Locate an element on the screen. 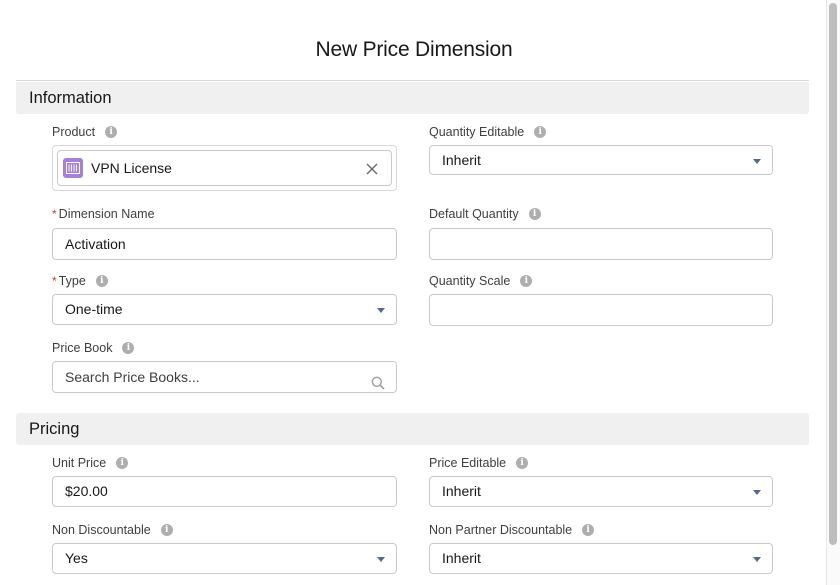  unit-price-field: Unit Price i $20.00 is located at coordinates (224, 481).